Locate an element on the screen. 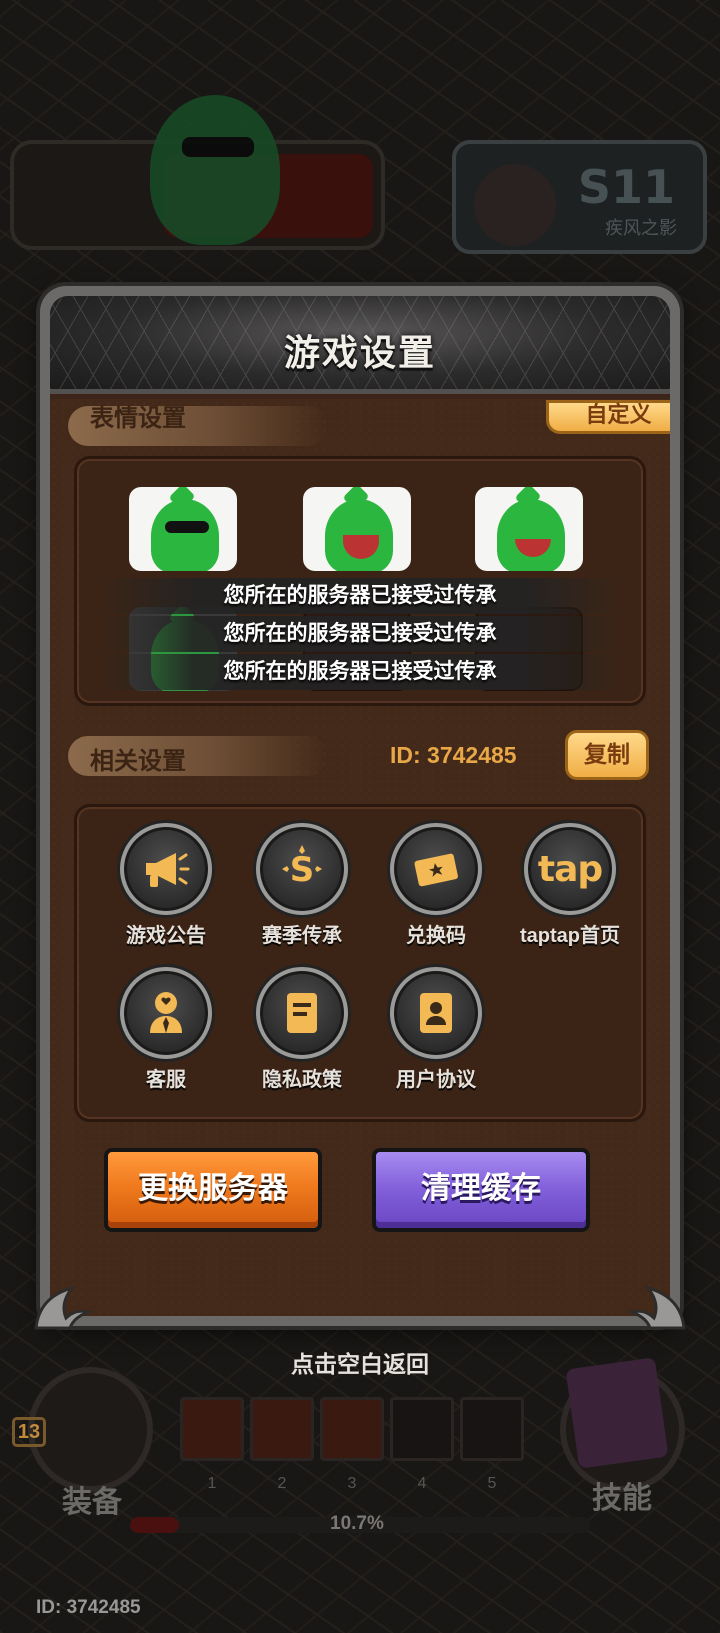 This screenshot has height=1633, width=720. season-s-icon: S is located at coordinates (302, 869).